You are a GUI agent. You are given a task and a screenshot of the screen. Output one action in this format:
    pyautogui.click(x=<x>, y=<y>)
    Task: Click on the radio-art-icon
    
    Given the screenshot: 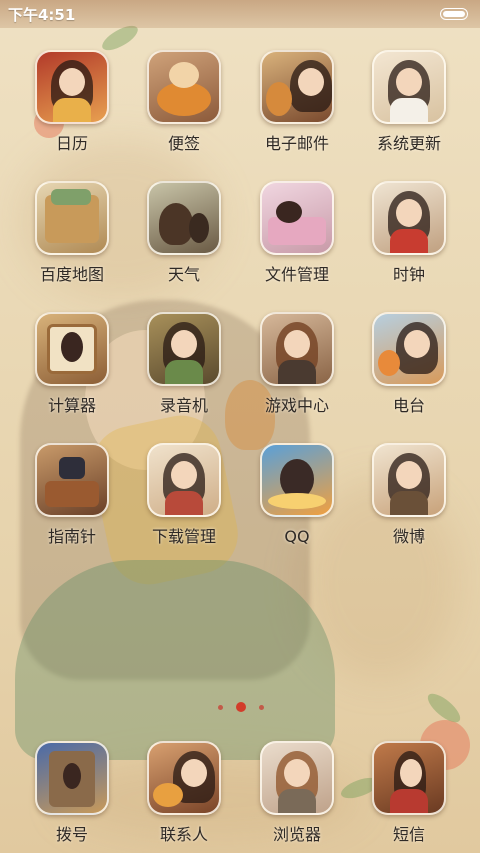 What is the action you would take?
    pyautogui.click(x=409, y=349)
    